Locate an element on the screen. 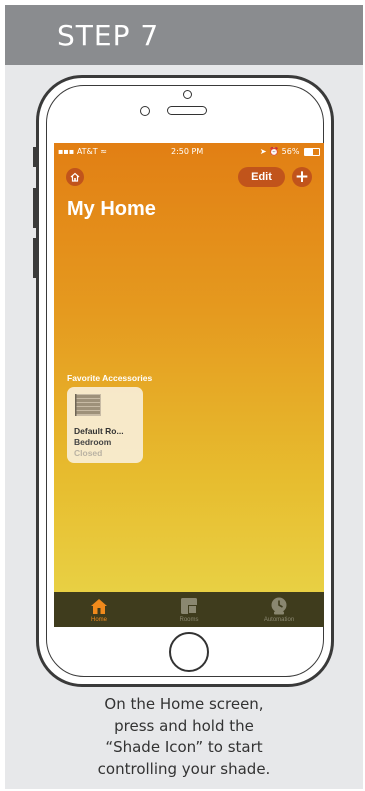 This screenshot has height=791, width=365. proximity-sensor is located at coordinates (187, 94).